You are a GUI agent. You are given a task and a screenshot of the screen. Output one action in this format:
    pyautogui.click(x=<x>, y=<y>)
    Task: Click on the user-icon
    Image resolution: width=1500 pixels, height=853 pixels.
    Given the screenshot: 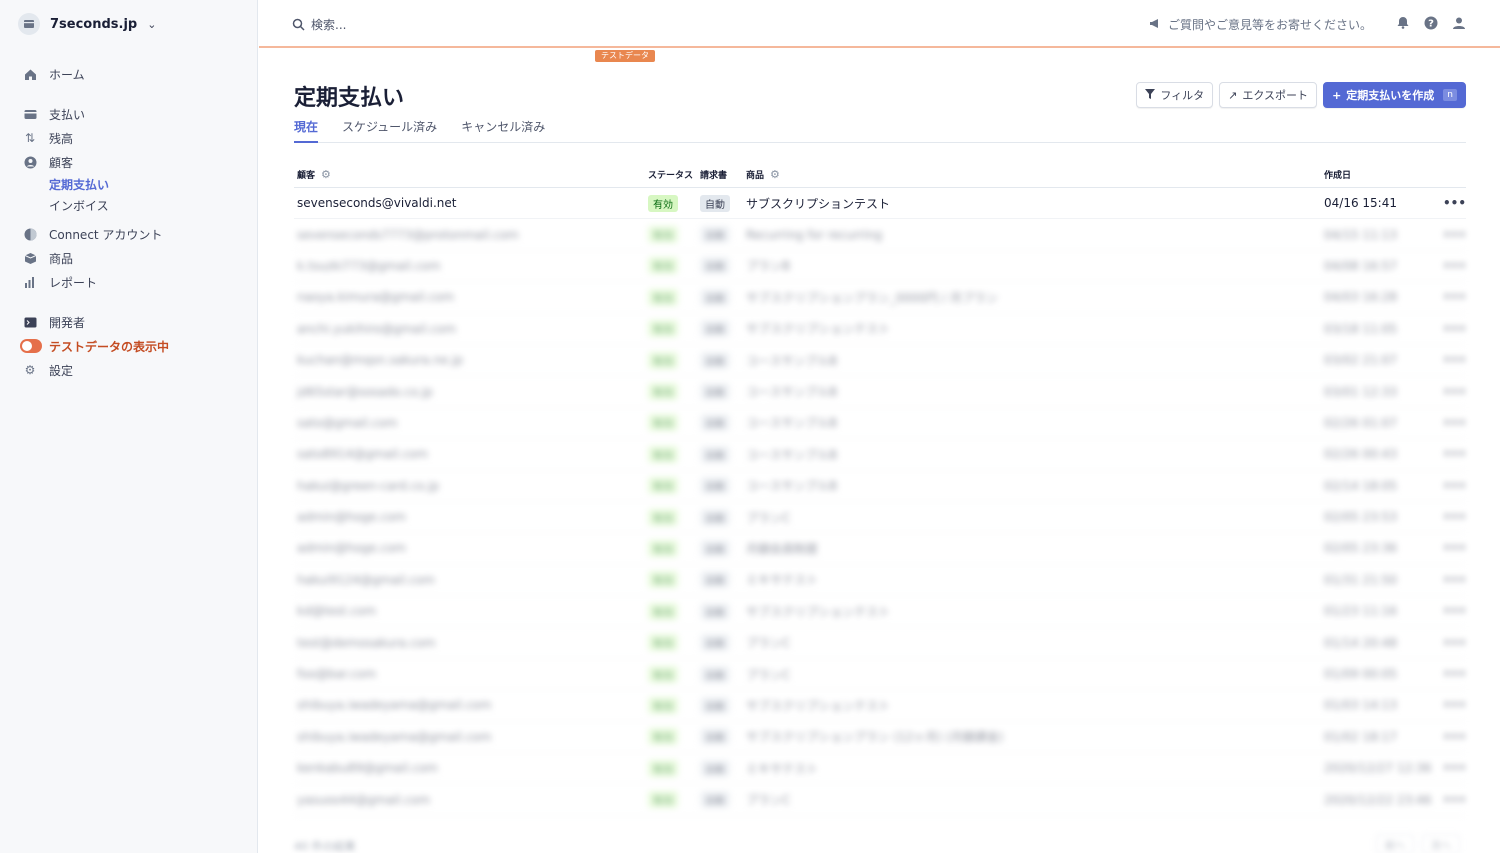 What is the action you would take?
    pyautogui.click(x=1458, y=22)
    